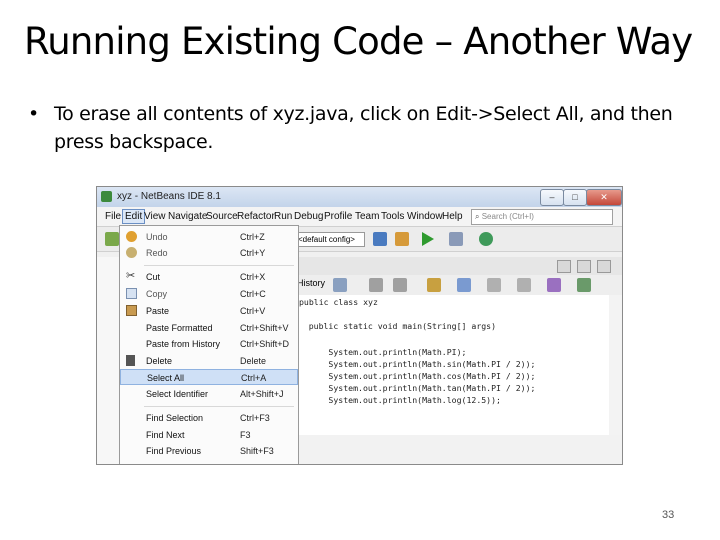  Describe the element at coordinates (209, 294) in the screenshot. I see `menu-item-copy: Copy Ctrl+C` at that location.